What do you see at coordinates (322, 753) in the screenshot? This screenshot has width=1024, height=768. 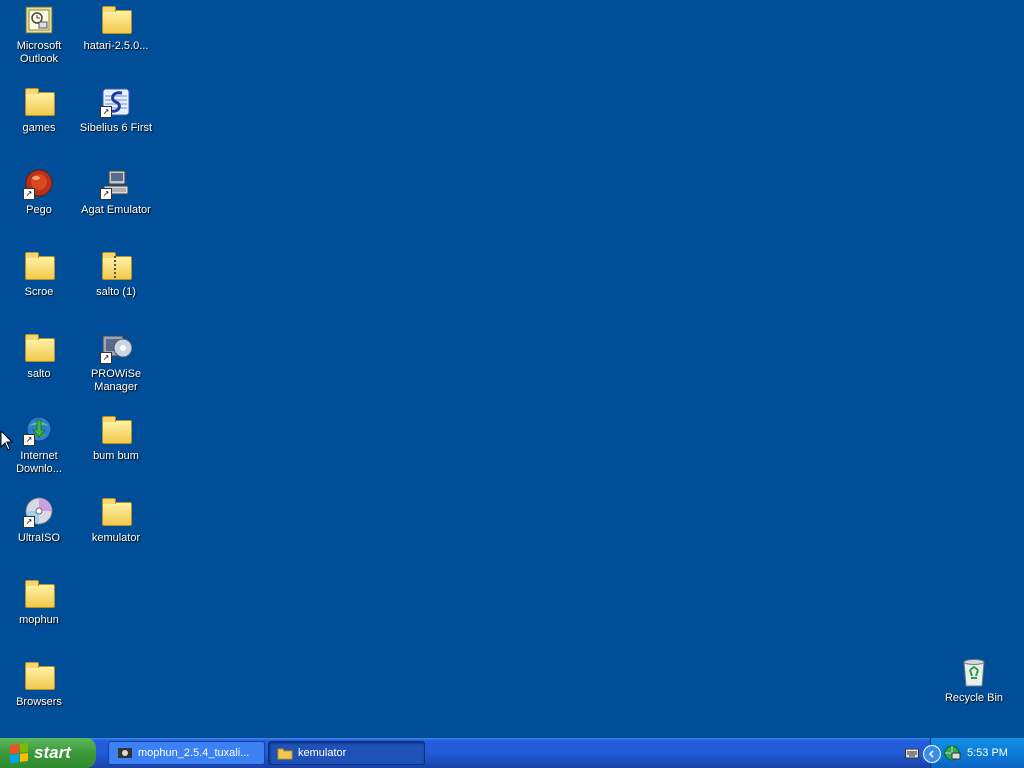 I see `taskbar-button-label: kemulator` at bounding box center [322, 753].